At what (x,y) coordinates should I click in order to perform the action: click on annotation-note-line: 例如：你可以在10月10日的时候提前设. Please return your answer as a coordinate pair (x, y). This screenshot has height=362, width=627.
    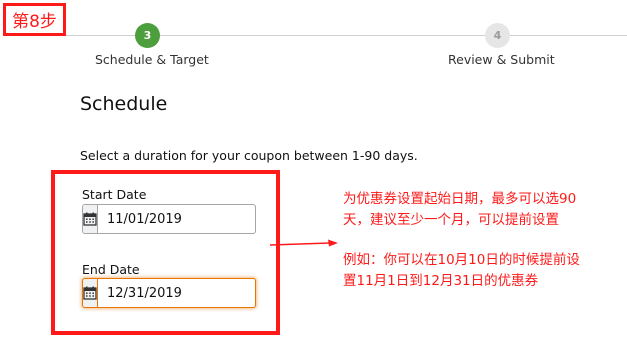
    Looking at the image, I should click on (461, 260).